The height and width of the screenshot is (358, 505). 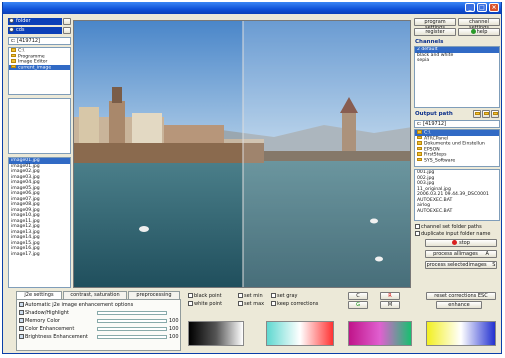 I want to click on check-label: set max, so click(x=254, y=304).